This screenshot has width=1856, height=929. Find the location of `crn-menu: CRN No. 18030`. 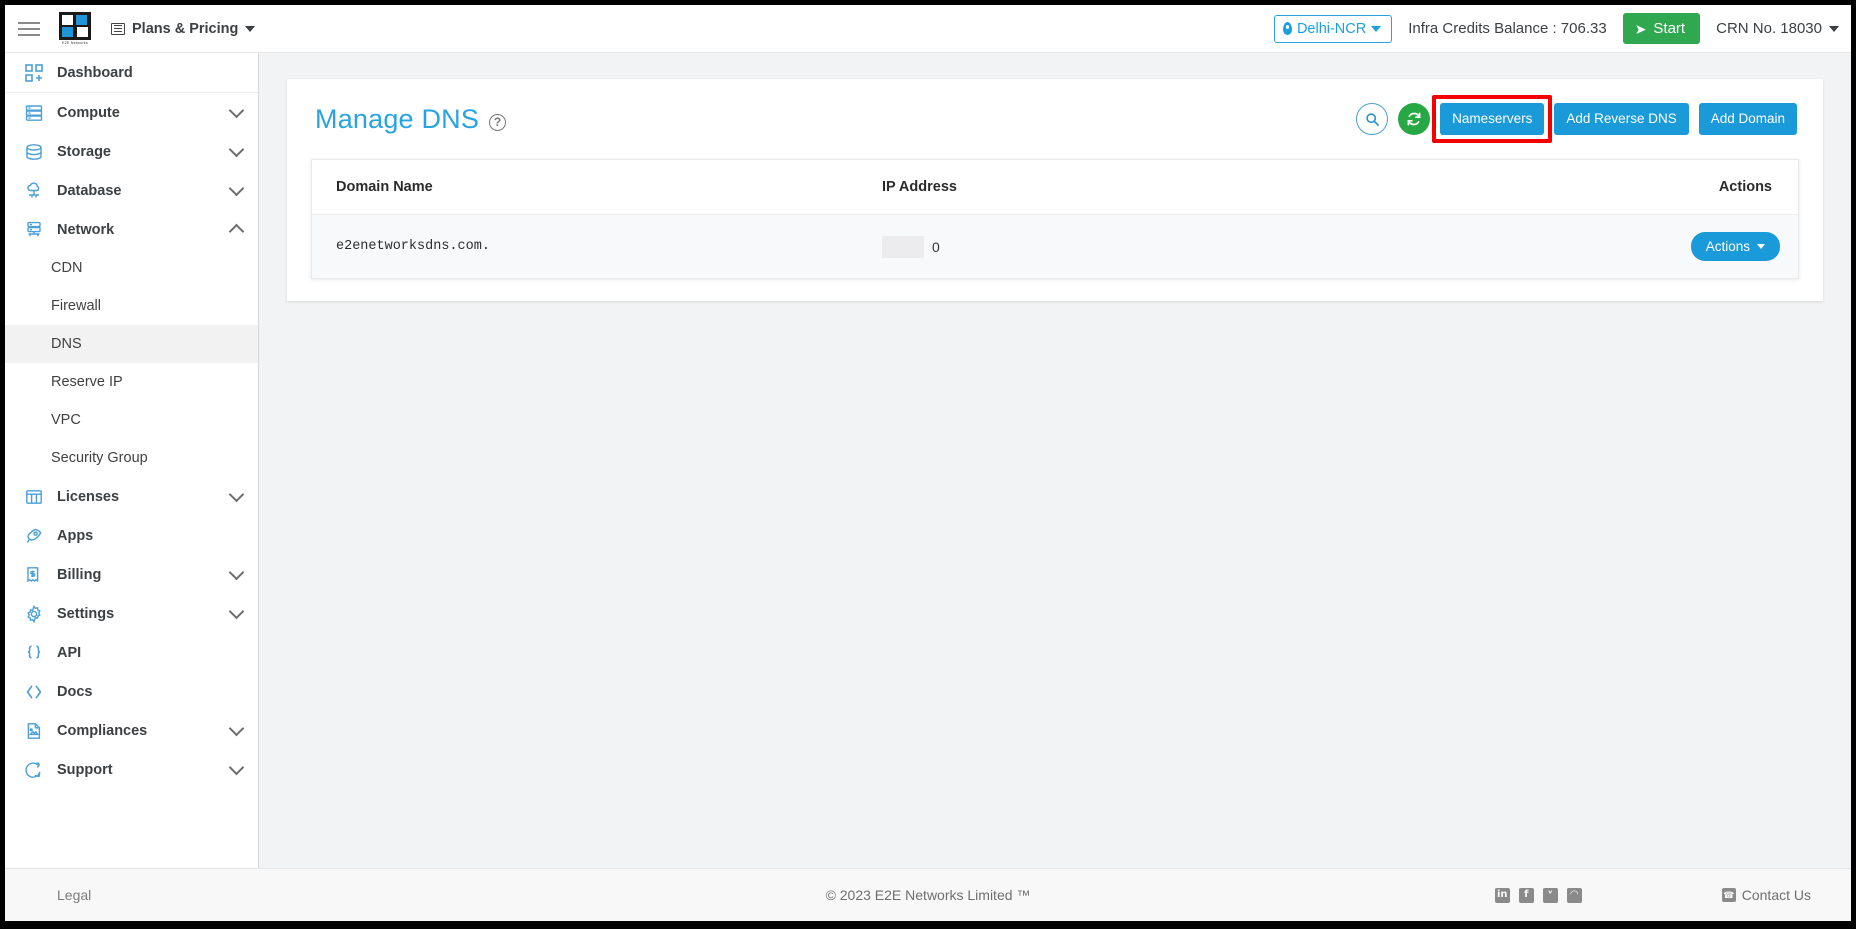

crn-menu: CRN No. 18030 is located at coordinates (1779, 28).